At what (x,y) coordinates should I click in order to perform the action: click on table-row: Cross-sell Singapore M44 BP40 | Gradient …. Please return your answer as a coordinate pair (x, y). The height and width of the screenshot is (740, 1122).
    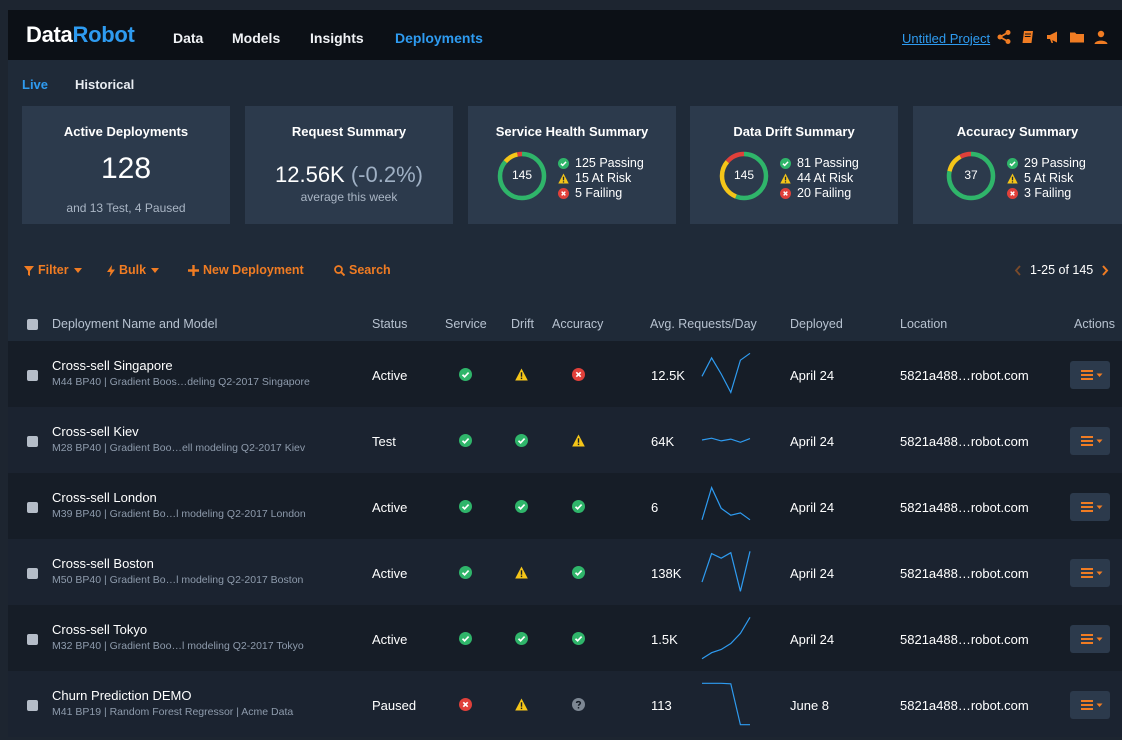
    Looking at the image, I should click on (565, 374).